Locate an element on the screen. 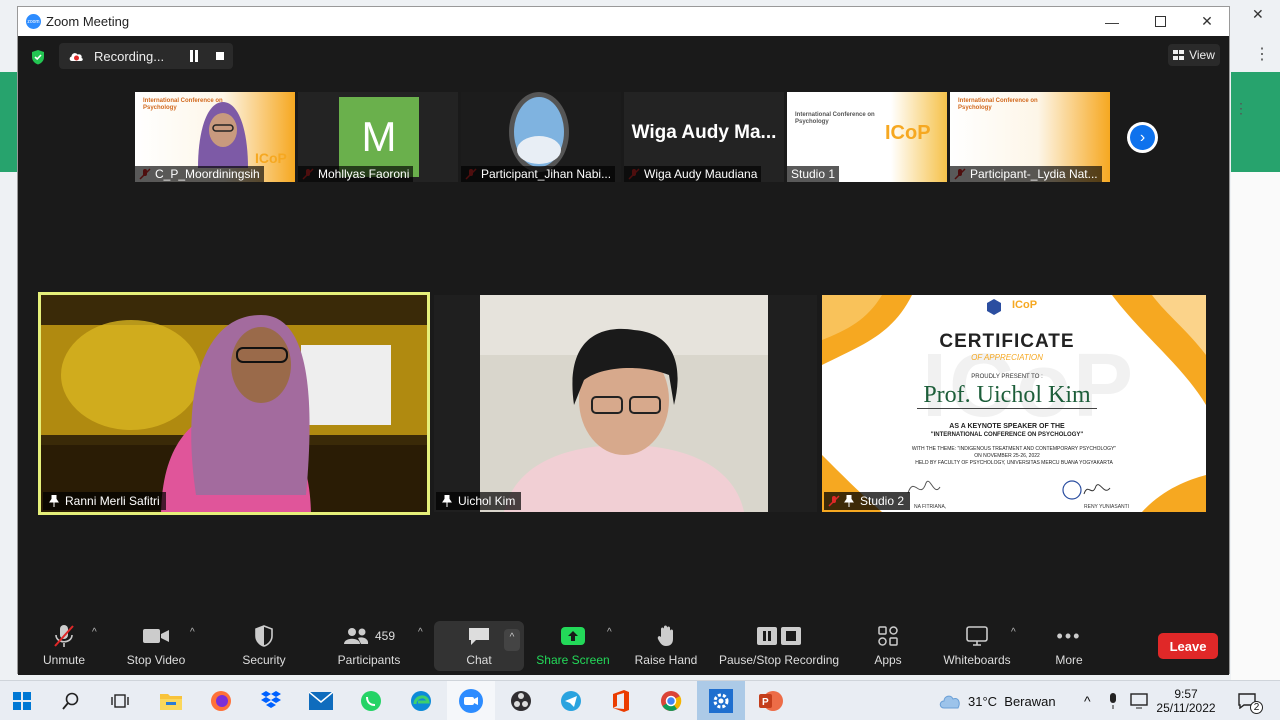  file-explorer-icon is located at coordinates (171, 701).